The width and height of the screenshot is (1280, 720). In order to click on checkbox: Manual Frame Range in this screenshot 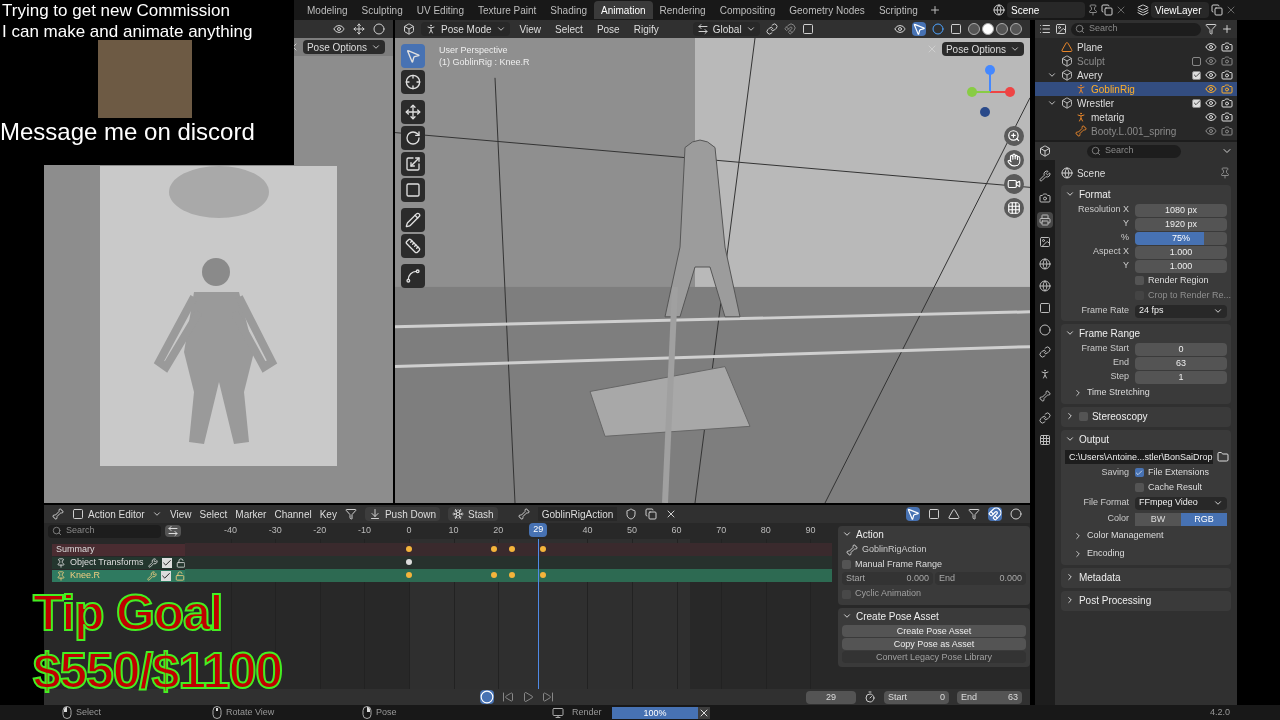, I will do `click(934, 564)`.